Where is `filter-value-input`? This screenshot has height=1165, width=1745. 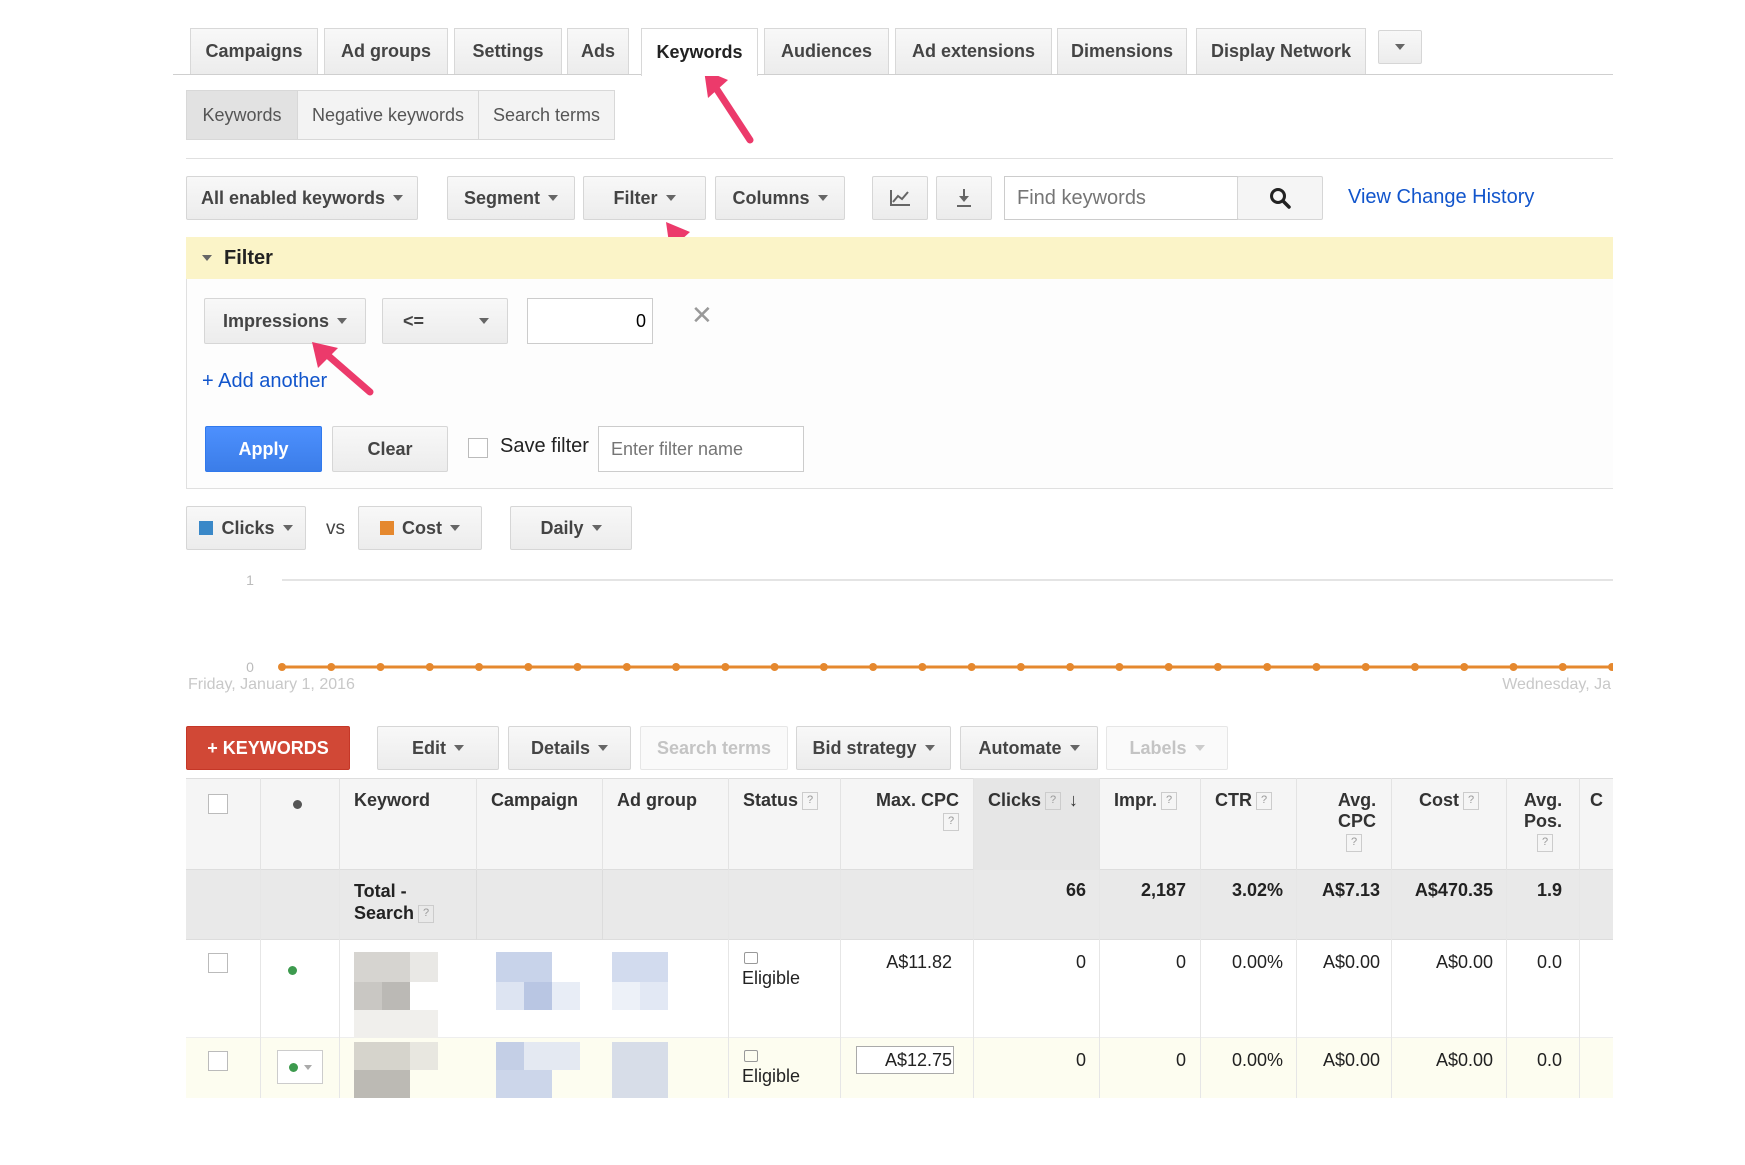 filter-value-input is located at coordinates (590, 321).